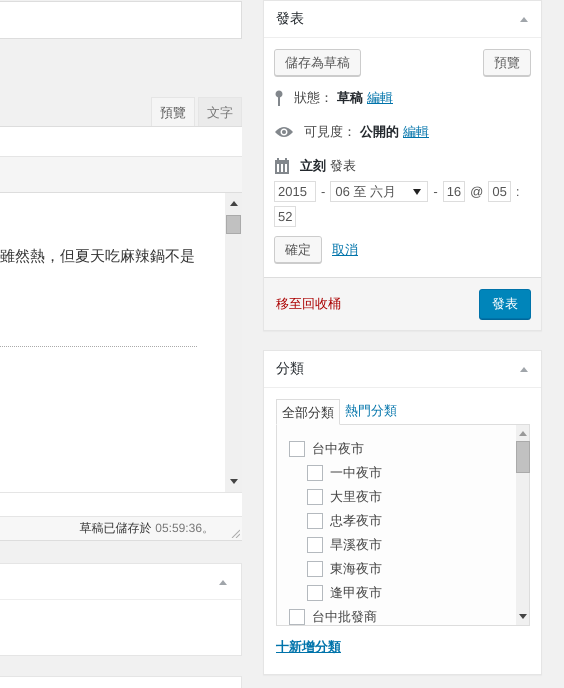  Describe the element at coordinates (379, 191) in the screenshot. I see `month-select: 06 至 六月` at that location.